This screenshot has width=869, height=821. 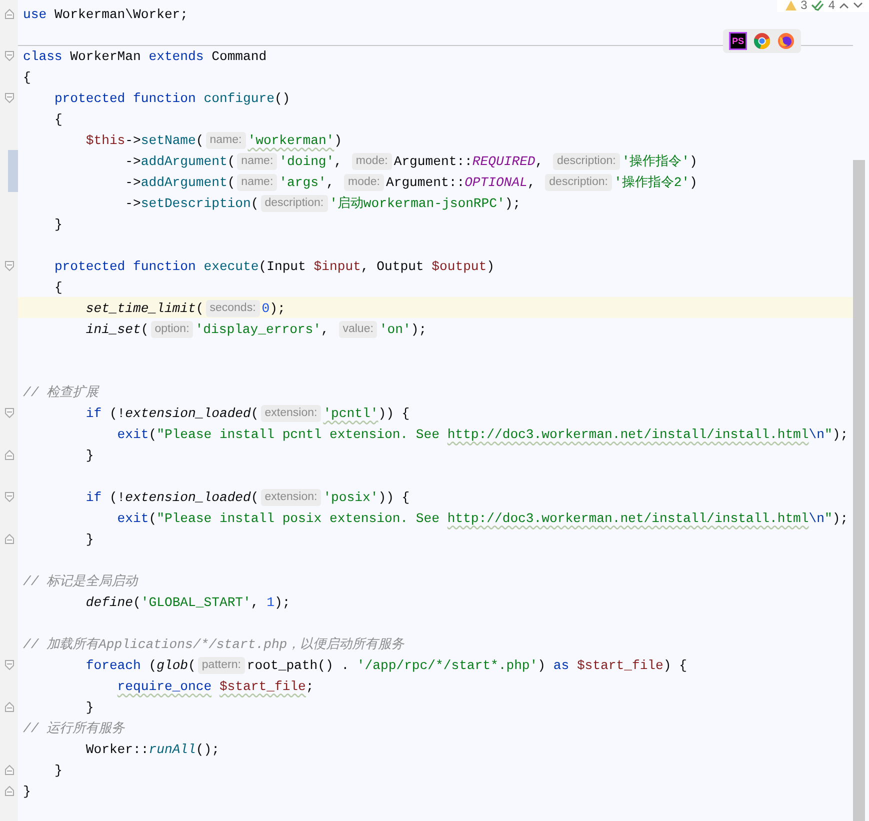 What do you see at coordinates (221, 665) in the screenshot?
I see `parameter-hint: pattern:` at bounding box center [221, 665].